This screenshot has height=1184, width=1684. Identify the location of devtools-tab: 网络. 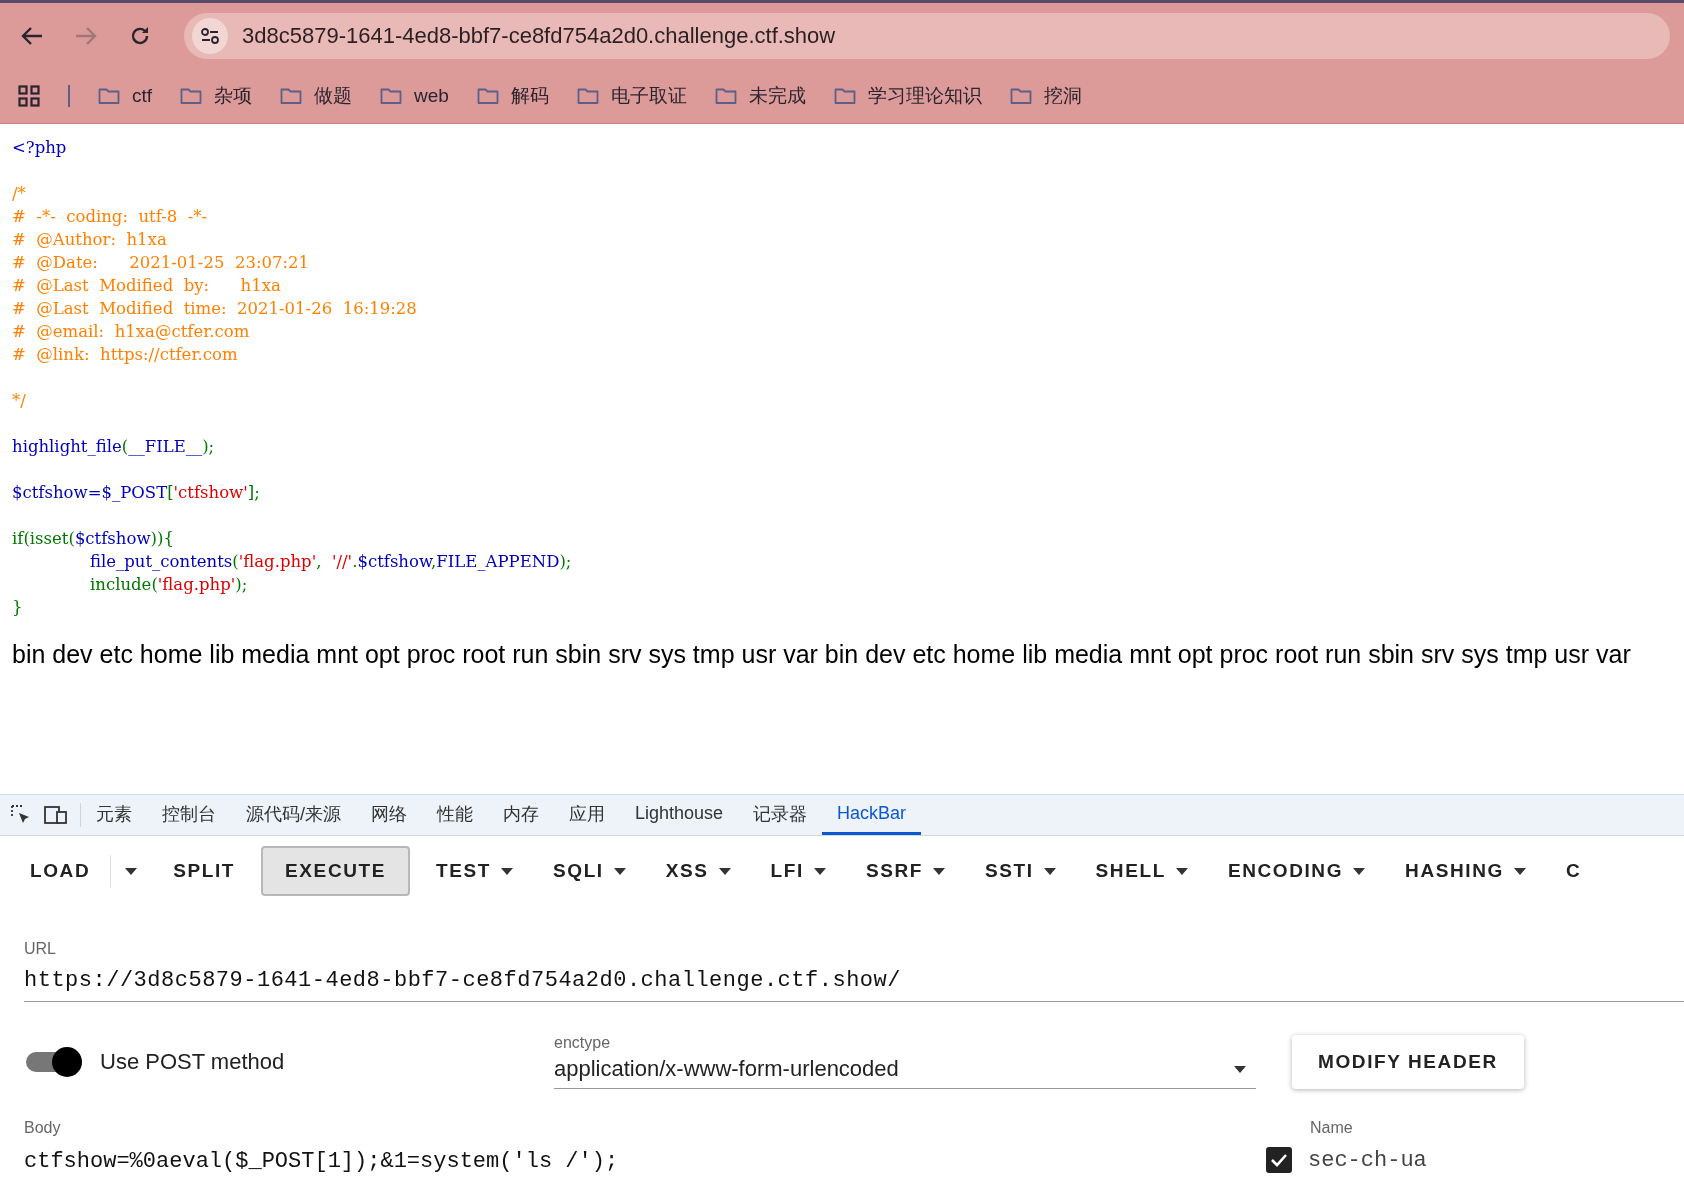
(389, 815).